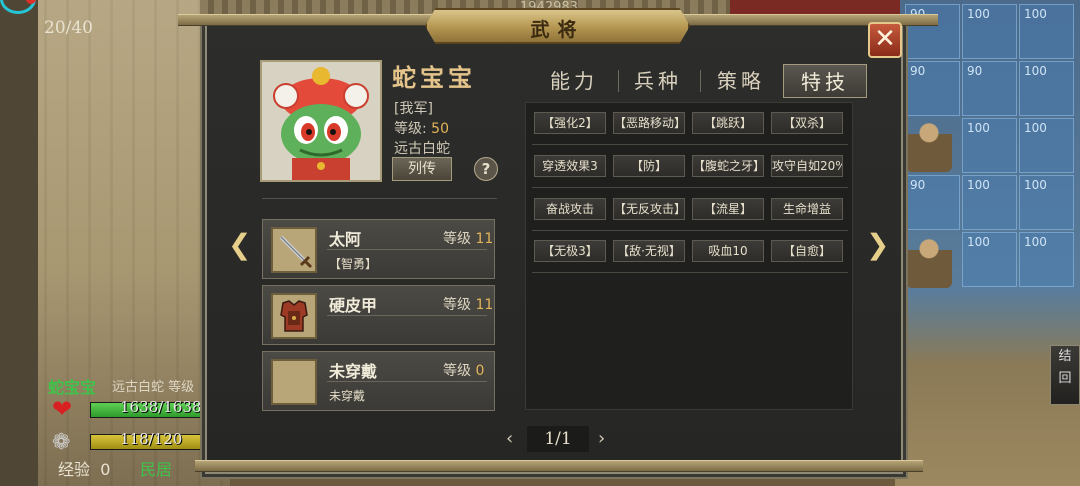  I want to click on snake-mascot-icon, so click(321, 121).